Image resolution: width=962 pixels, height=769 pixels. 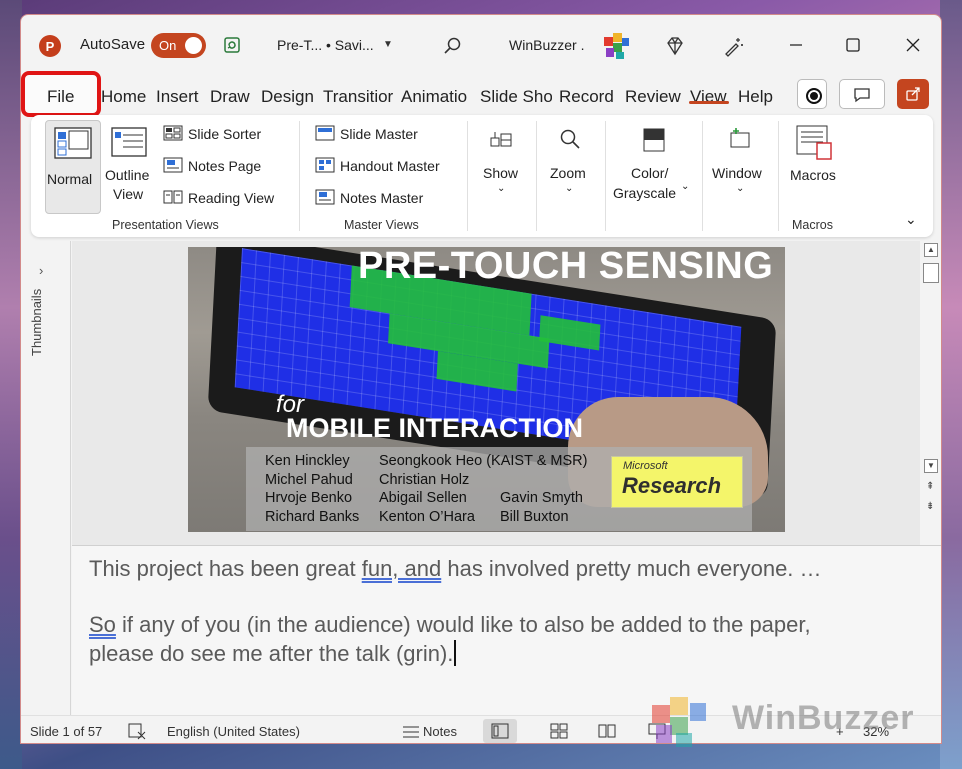 What do you see at coordinates (913, 45) in the screenshot?
I see `close-icon` at bounding box center [913, 45].